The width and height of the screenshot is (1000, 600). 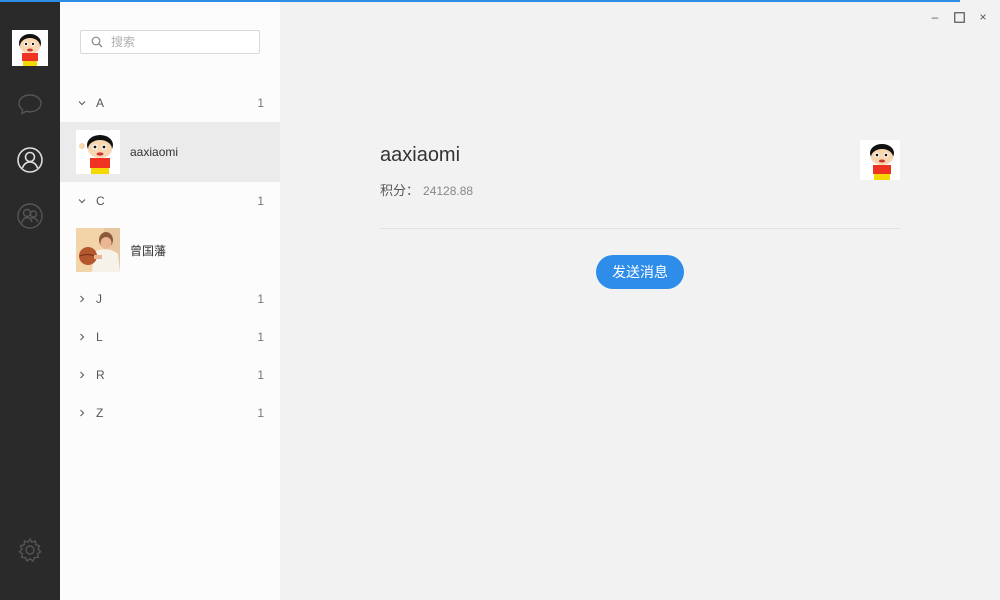 I want to click on contact-name: aaxiaomi, so click(x=154, y=152).